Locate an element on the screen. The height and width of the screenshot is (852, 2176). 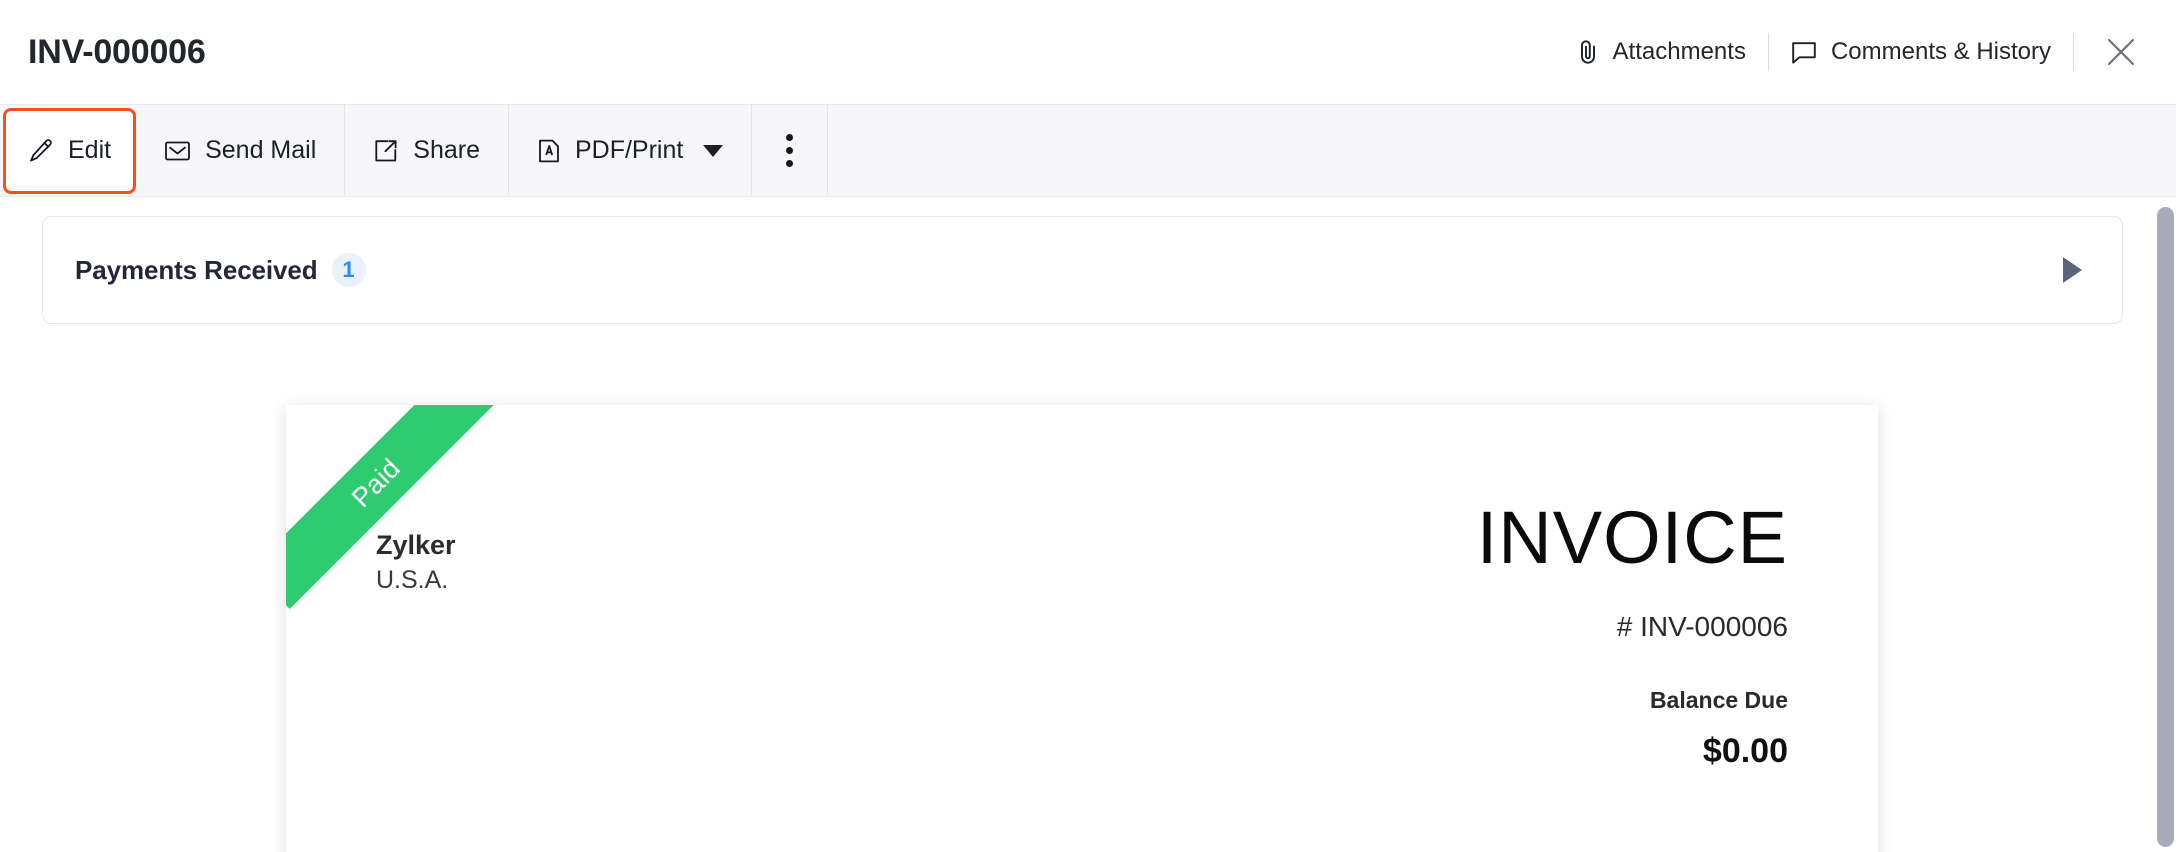
organization-name: Zylker is located at coordinates (416, 545).